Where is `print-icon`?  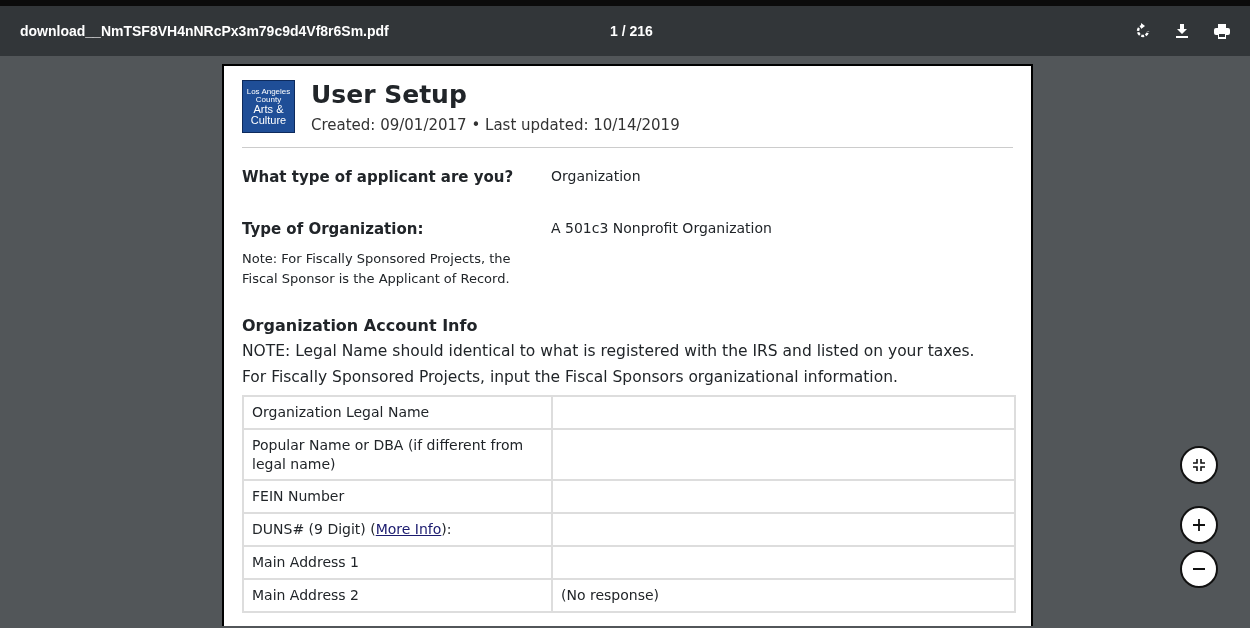
print-icon is located at coordinates (1222, 31).